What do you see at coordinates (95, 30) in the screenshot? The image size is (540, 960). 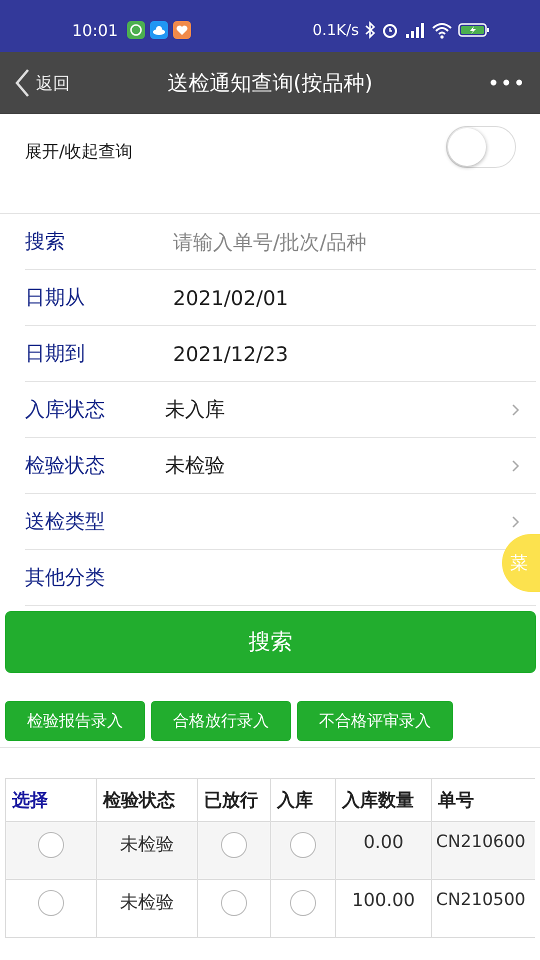 I see `status-time: 10:01` at bounding box center [95, 30].